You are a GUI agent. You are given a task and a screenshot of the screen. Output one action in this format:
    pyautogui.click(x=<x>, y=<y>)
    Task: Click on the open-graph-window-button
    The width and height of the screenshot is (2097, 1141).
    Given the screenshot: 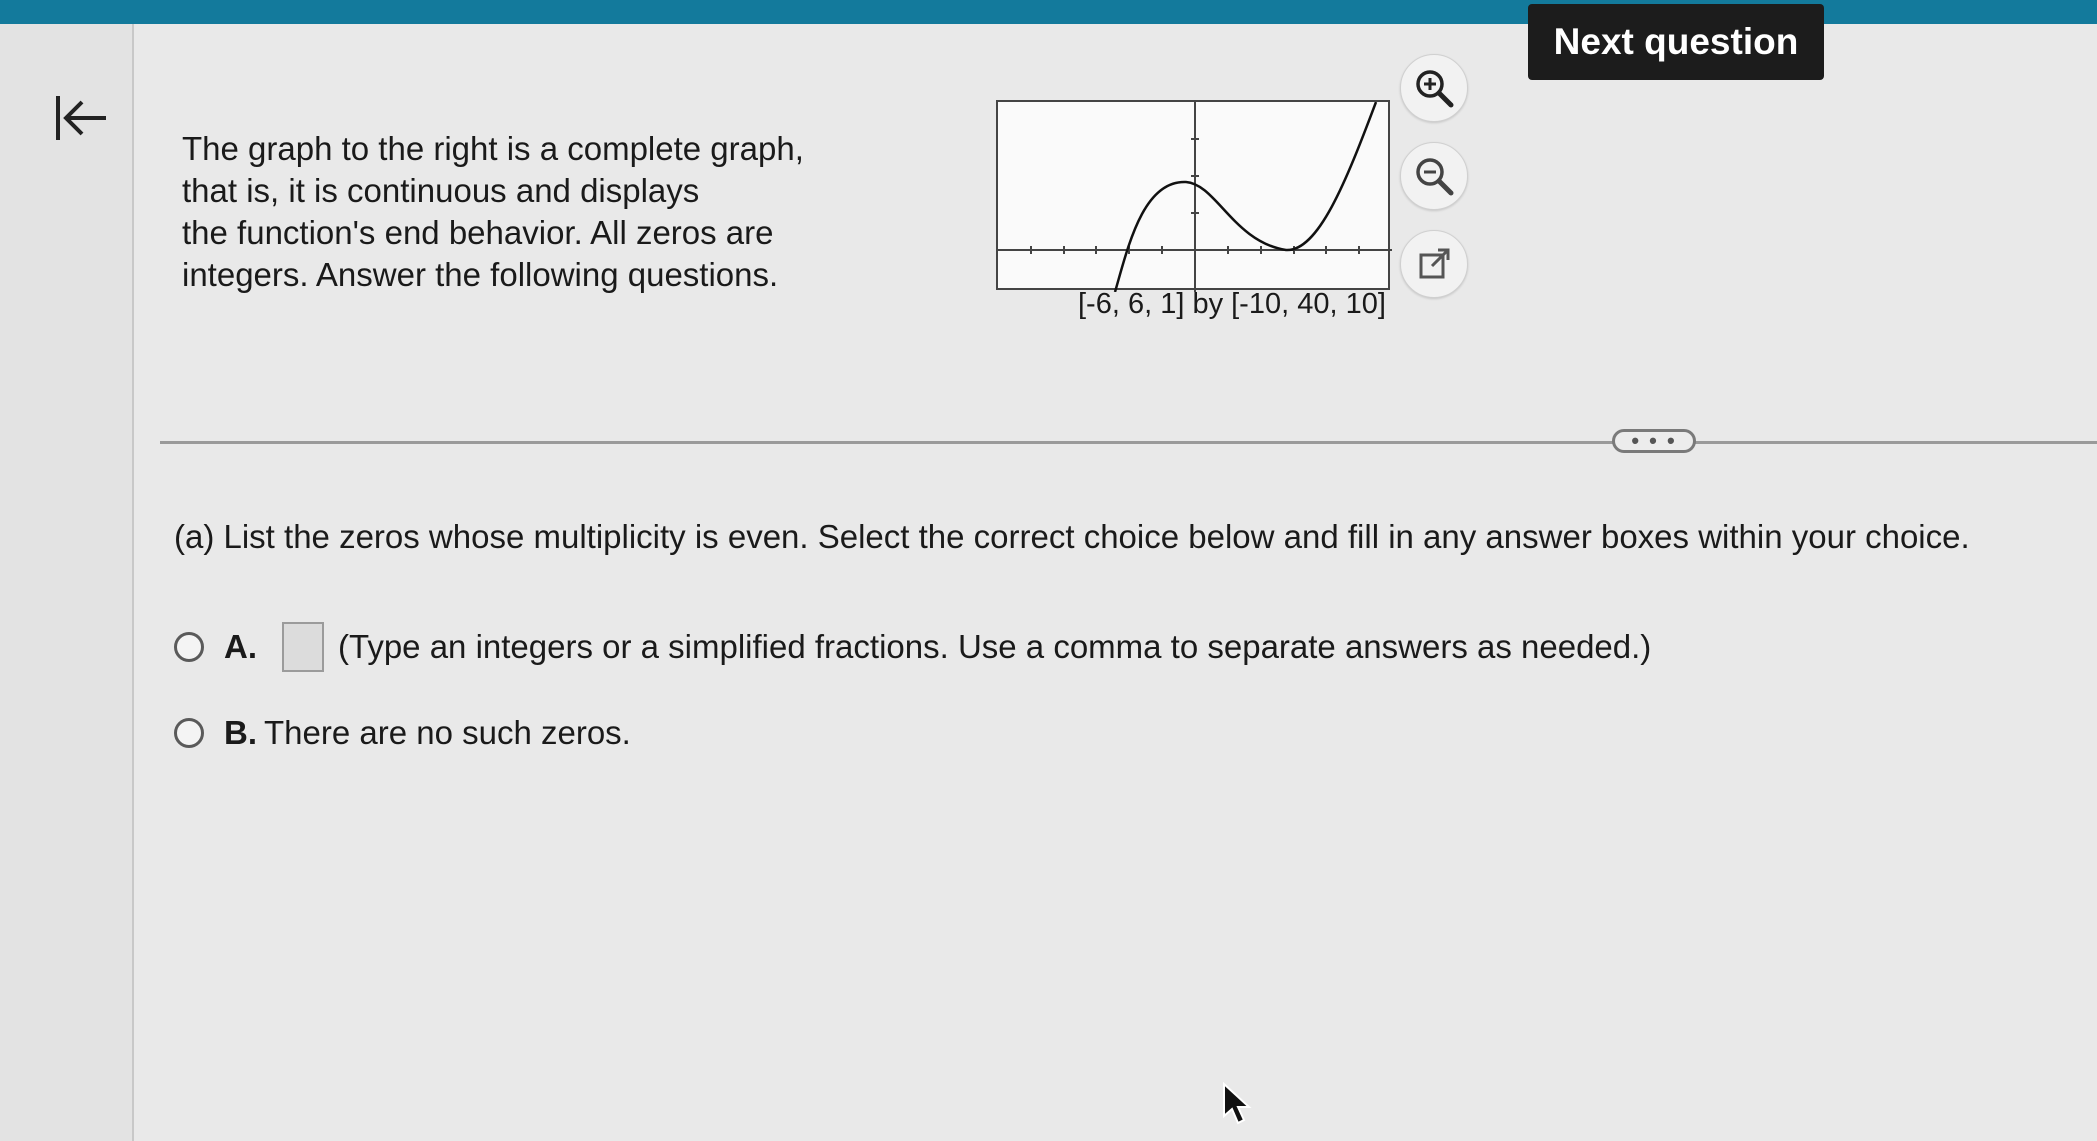 What is the action you would take?
    pyautogui.click(x=1434, y=264)
    